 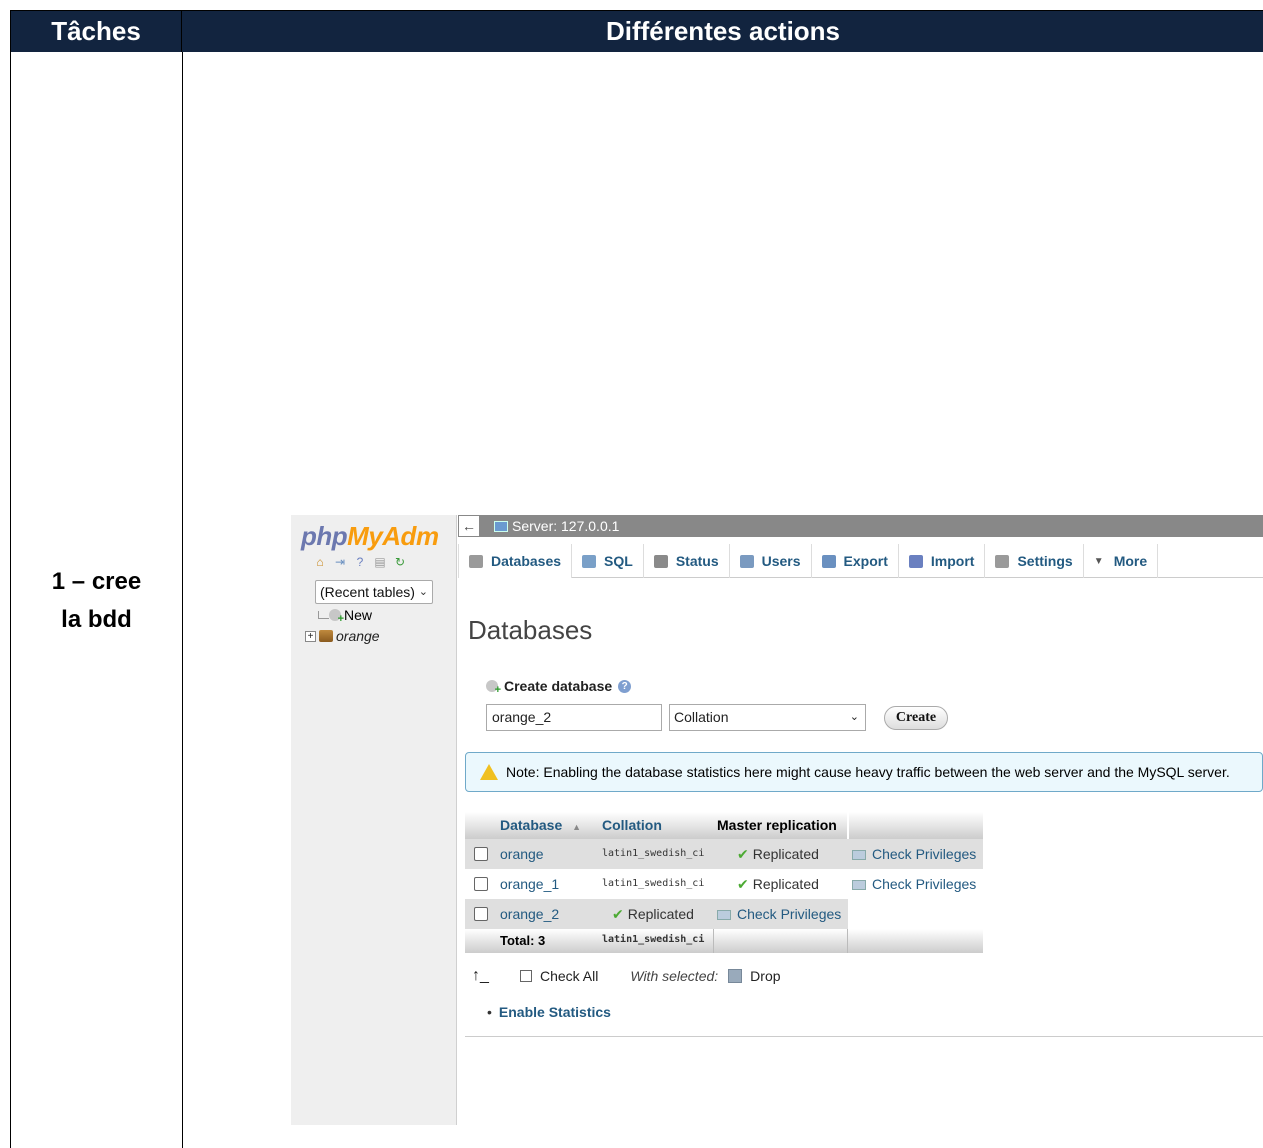 What do you see at coordinates (336, 617) in the screenshot?
I see `new-database-icon` at bounding box center [336, 617].